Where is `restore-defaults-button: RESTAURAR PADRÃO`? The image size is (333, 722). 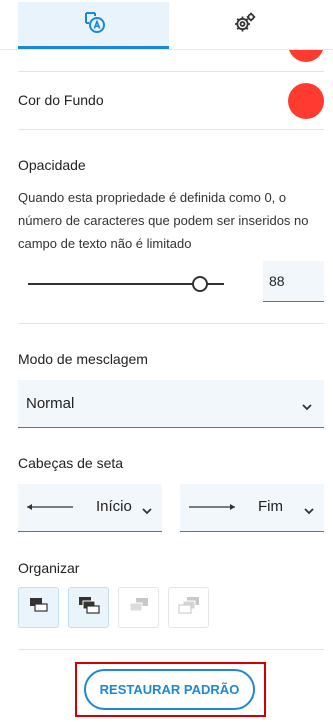
restore-defaults-button: RESTAURAR PADRÃO is located at coordinates (169, 689).